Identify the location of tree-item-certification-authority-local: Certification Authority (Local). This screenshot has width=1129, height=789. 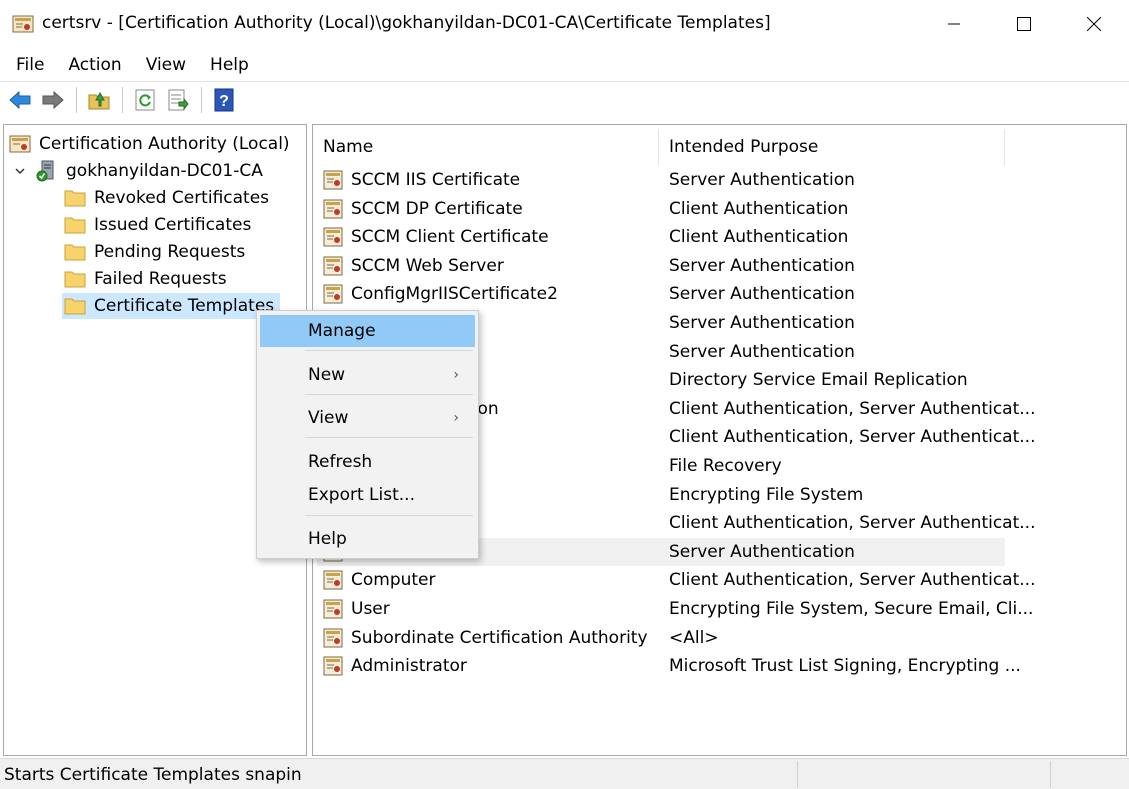
(149, 144).